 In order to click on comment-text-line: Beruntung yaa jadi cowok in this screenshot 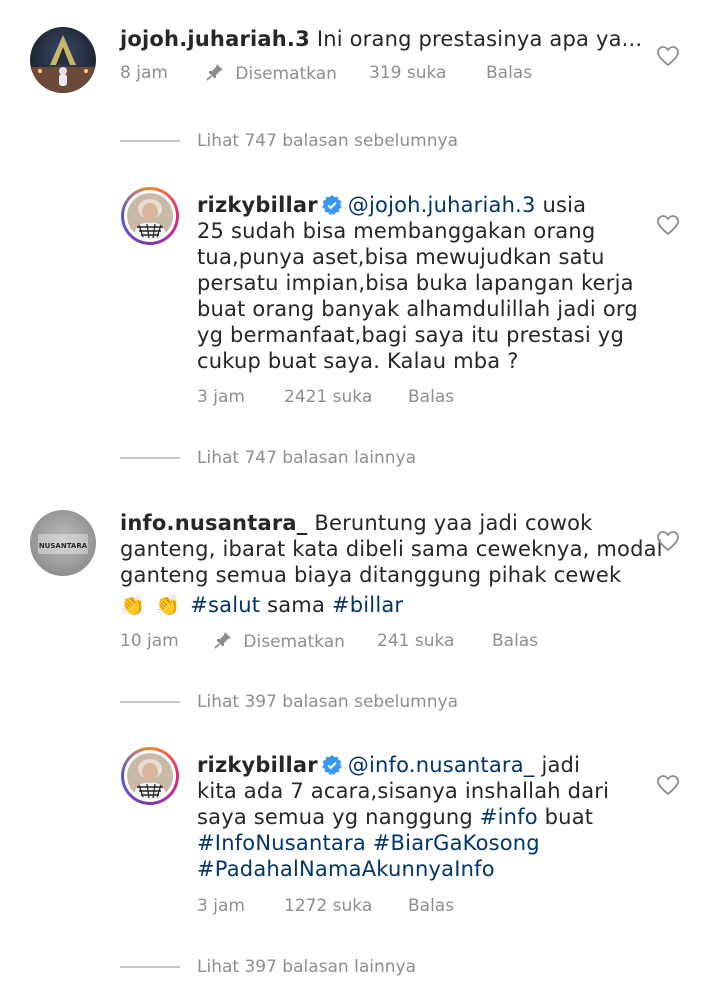, I will do `click(453, 523)`.